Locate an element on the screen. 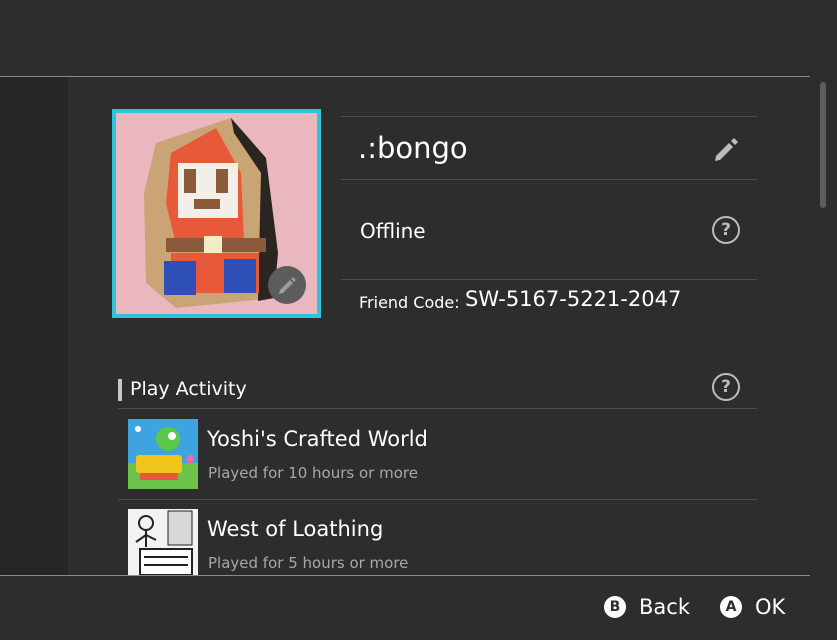 The width and height of the screenshot is (837, 640). section-marker is located at coordinates (120, 390).